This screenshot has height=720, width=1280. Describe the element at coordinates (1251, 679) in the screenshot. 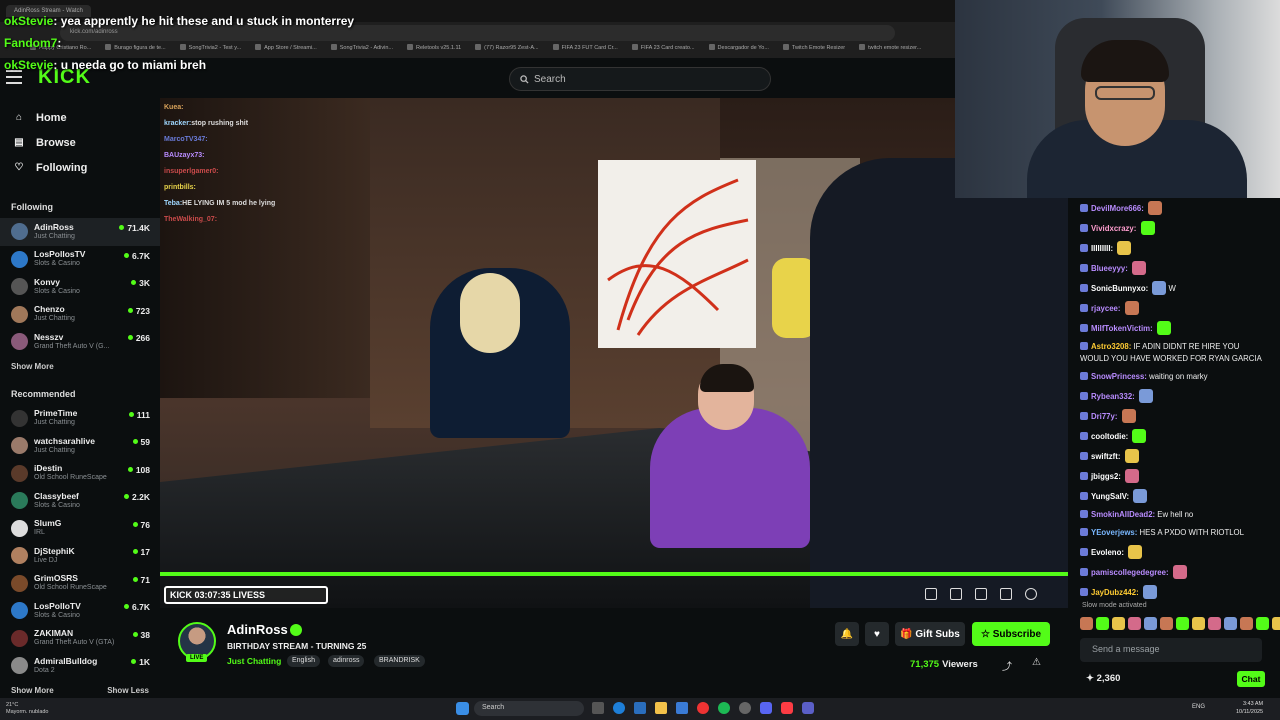

I see `chat-send-button: Chat` at that location.